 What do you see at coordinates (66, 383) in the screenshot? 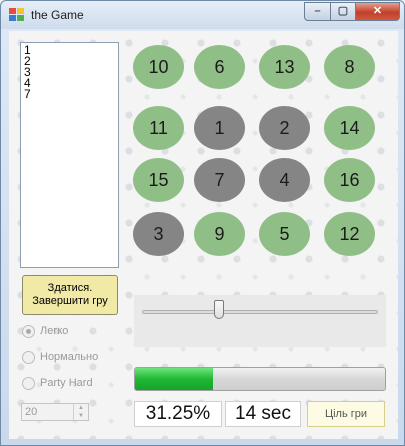
I see `difficulty-partyhard-label: Party Hard` at bounding box center [66, 383].